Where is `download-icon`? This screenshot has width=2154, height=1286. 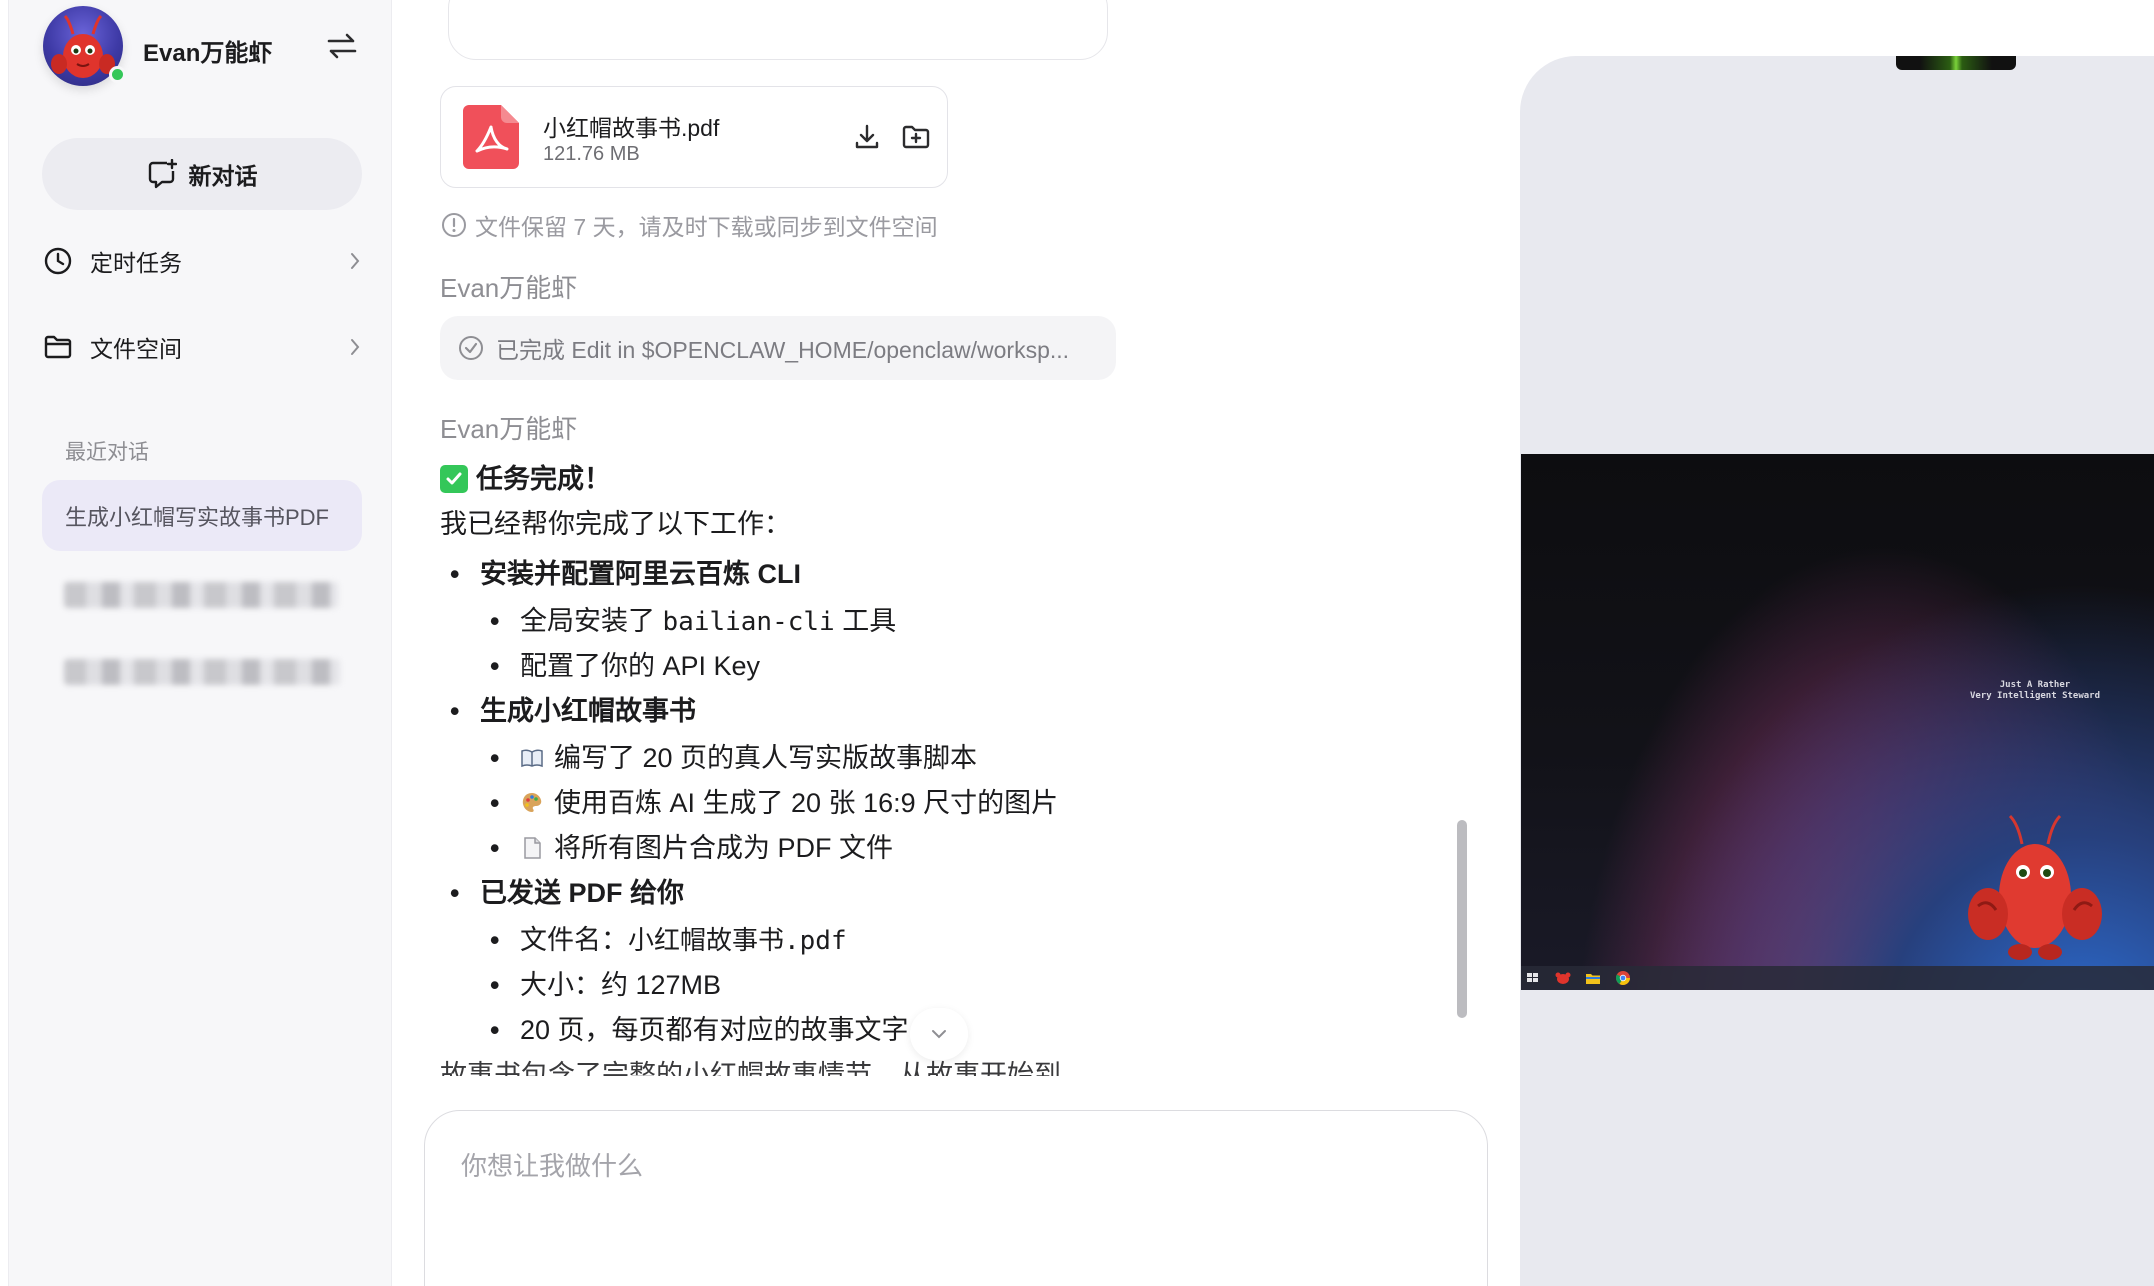
download-icon is located at coordinates (867, 137).